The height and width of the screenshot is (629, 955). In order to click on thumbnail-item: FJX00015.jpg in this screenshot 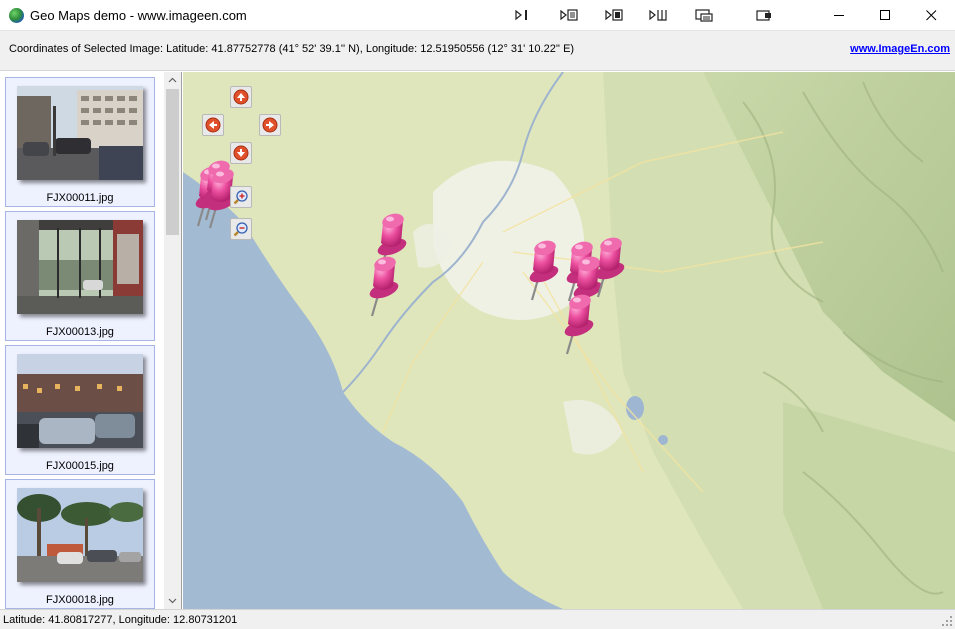, I will do `click(80, 410)`.